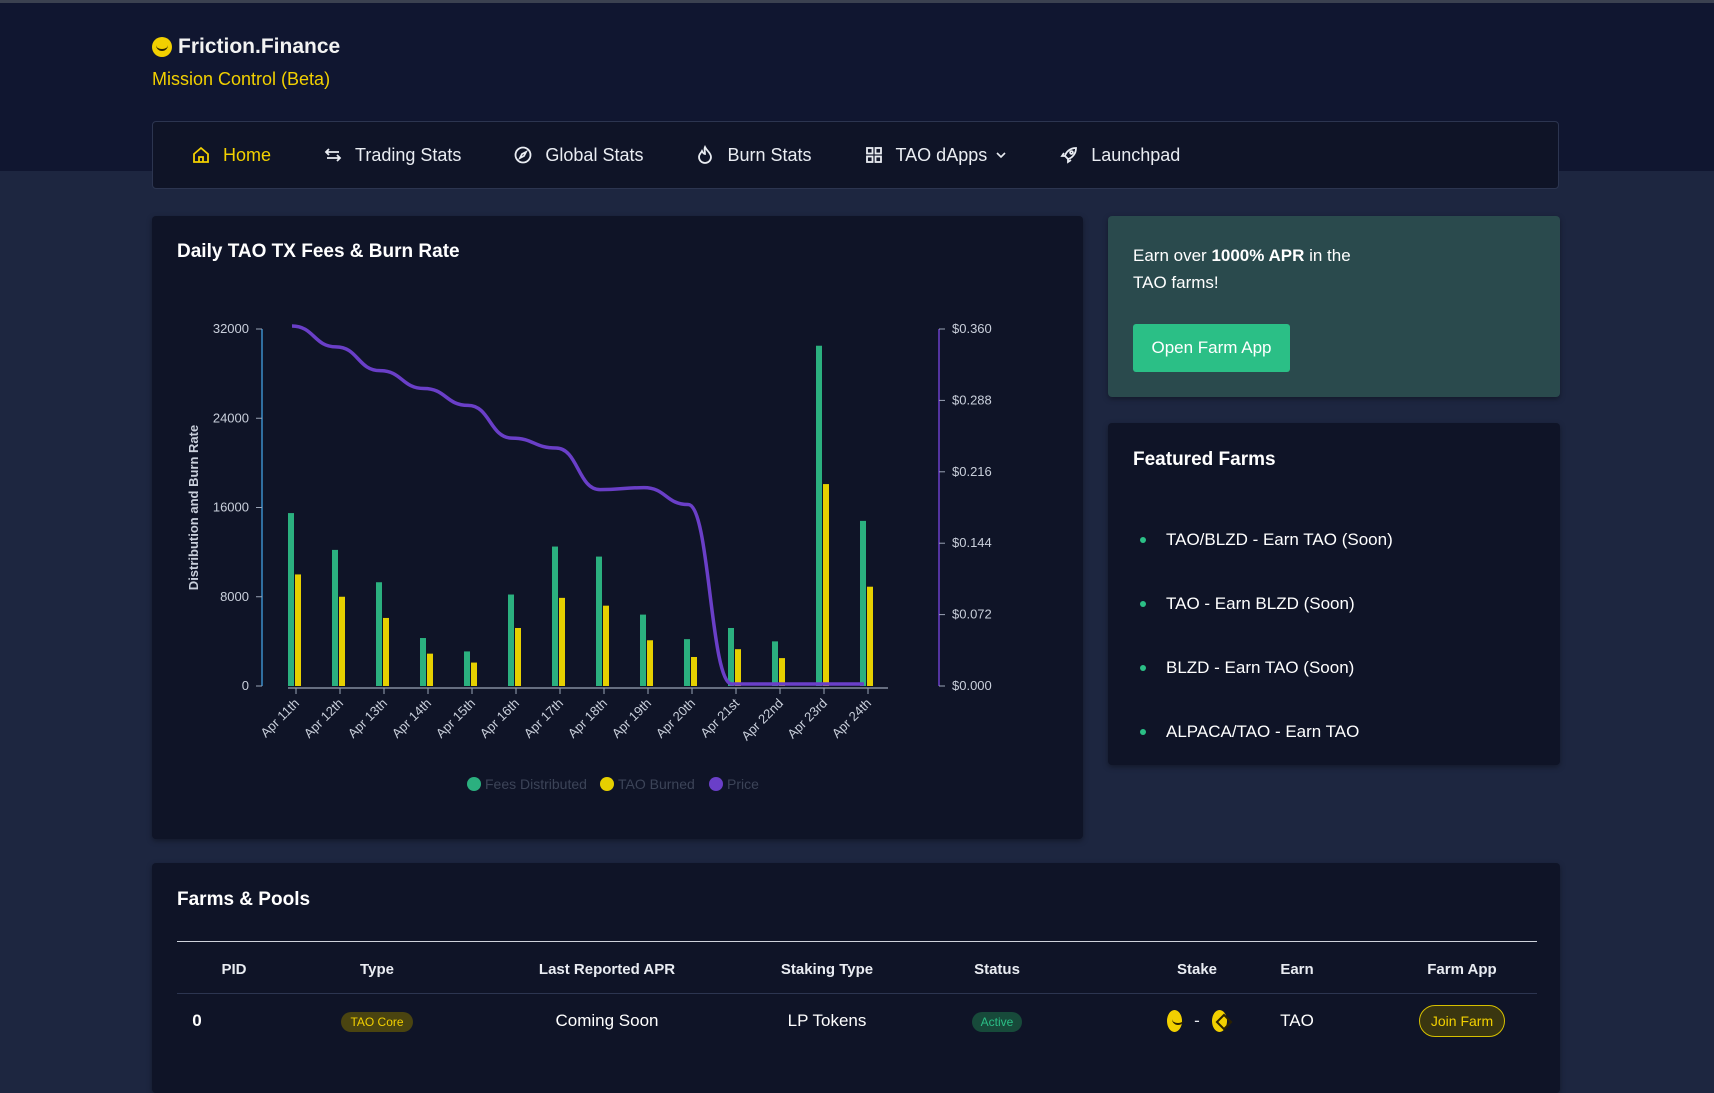  What do you see at coordinates (408, 154) in the screenshot?
I see `nav-trading-stats-label: Trading Stats` at bounding box center [408, 154].